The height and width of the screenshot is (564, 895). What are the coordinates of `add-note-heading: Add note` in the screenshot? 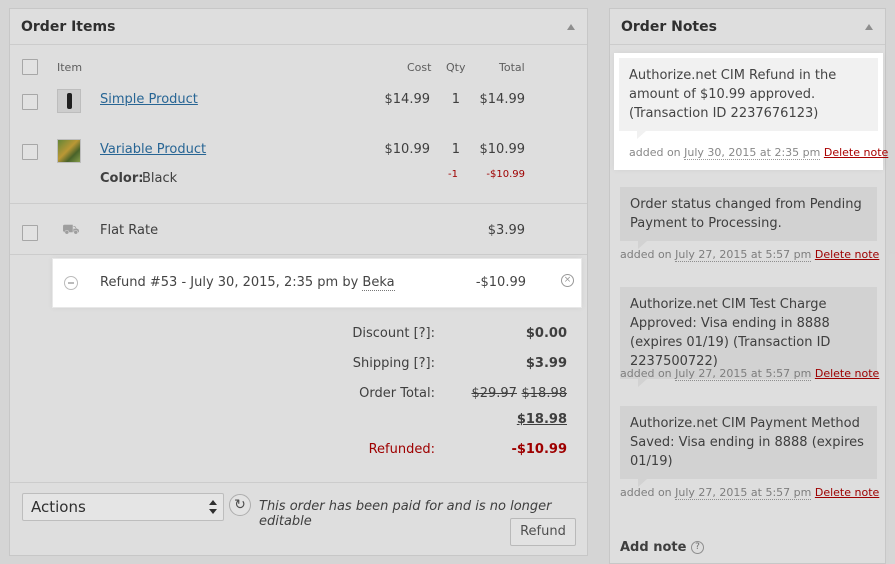 It's located at (653, 547).